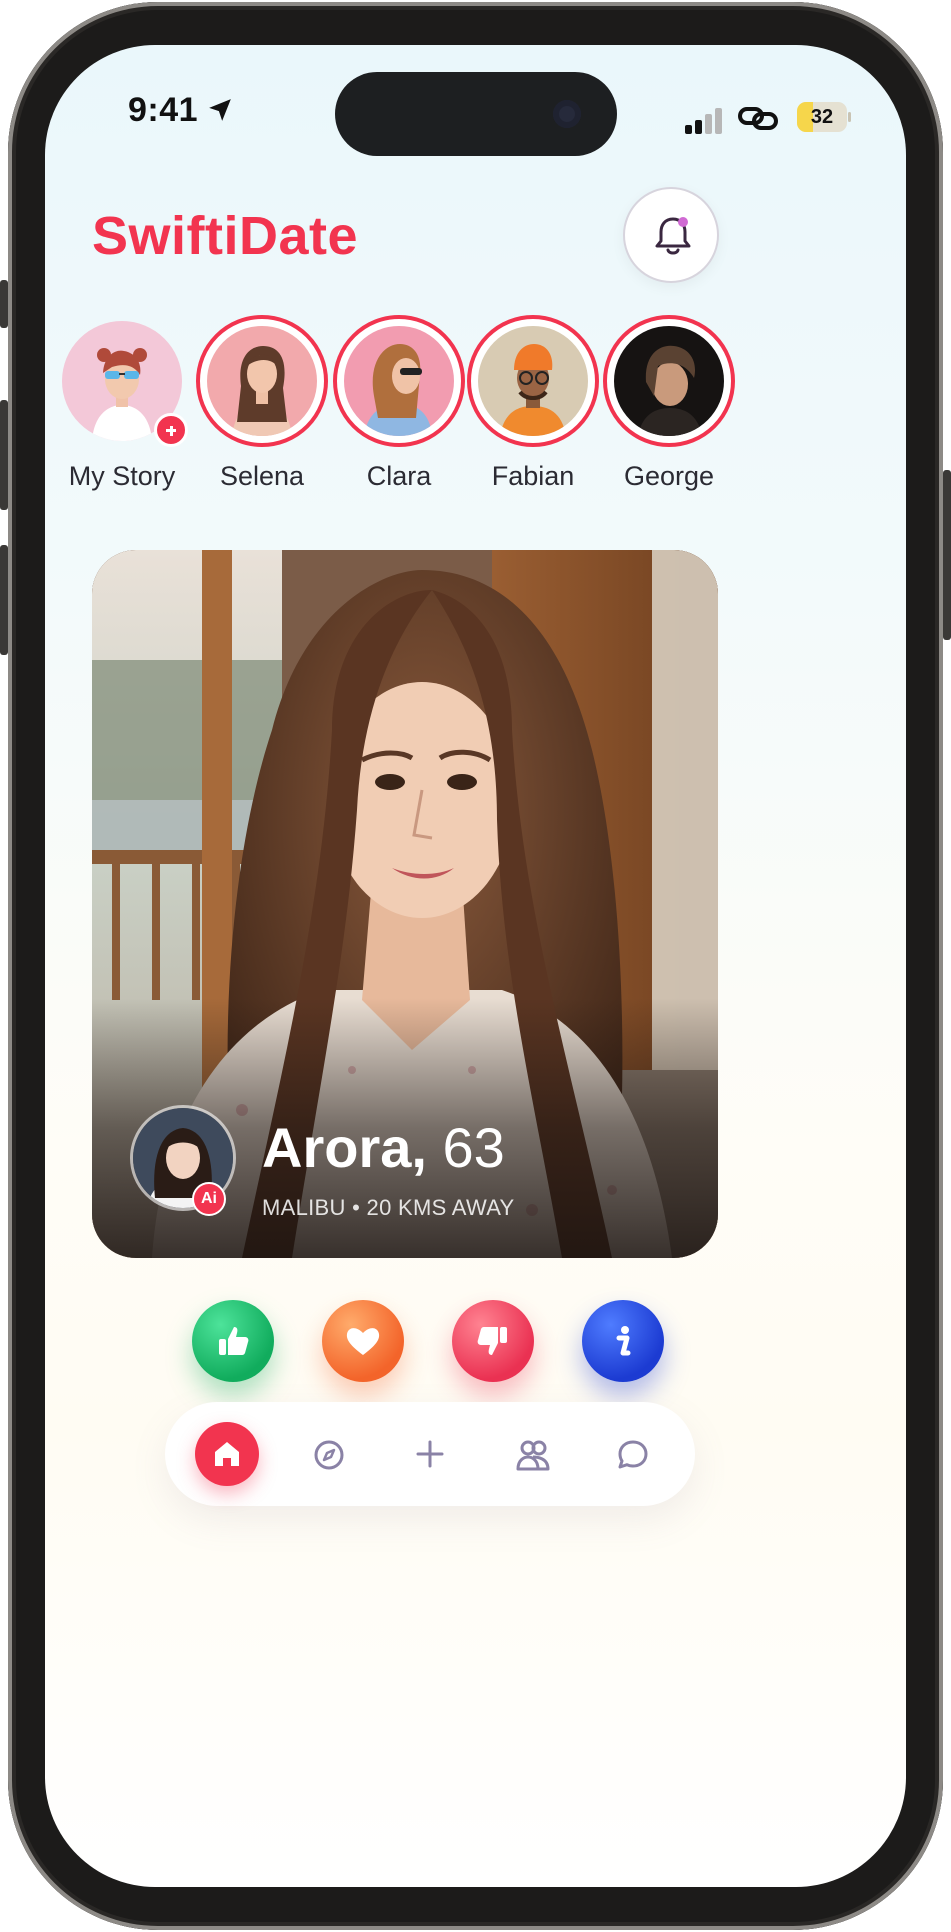  I want to click on plus-icon, so click(430, 1454).